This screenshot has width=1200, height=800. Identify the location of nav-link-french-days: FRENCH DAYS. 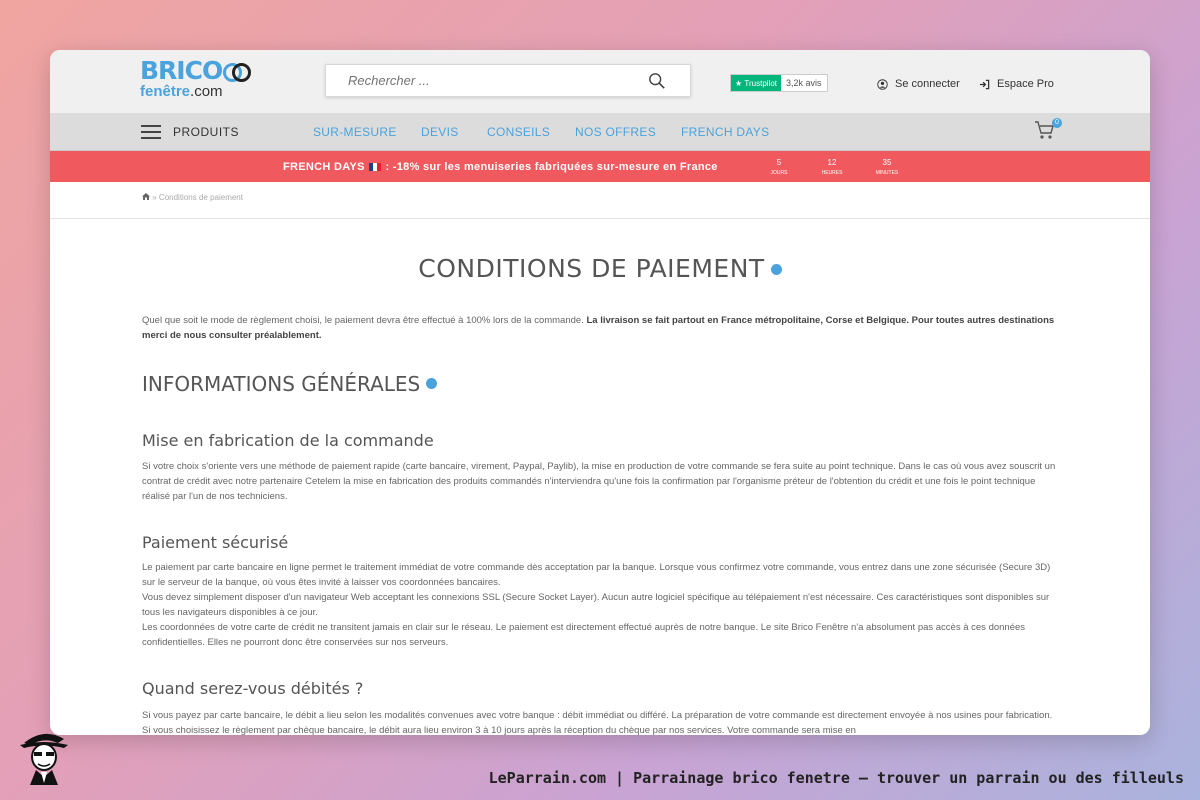
(725, 132).